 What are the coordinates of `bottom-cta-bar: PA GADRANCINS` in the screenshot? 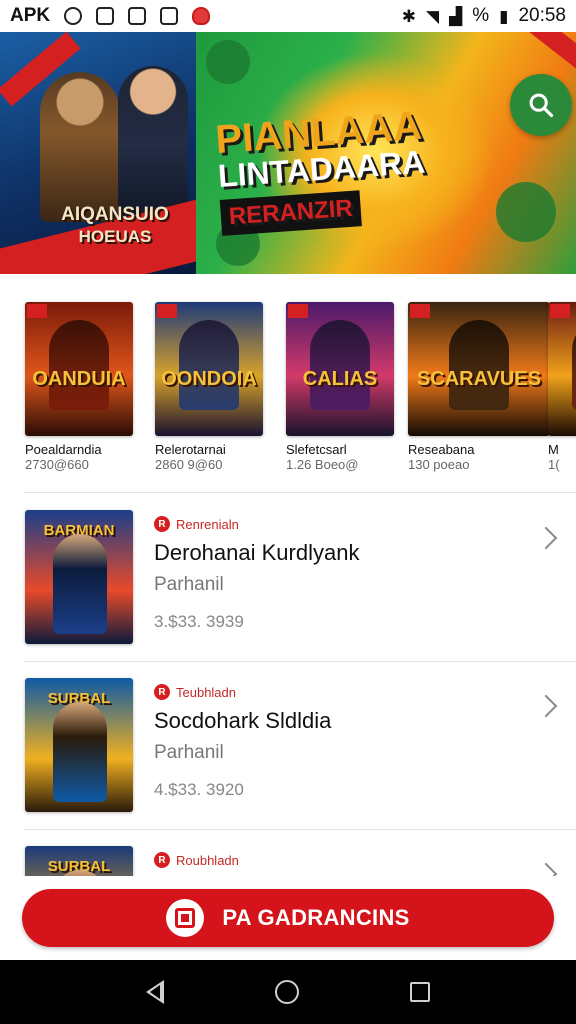 It's located at (288, 918).